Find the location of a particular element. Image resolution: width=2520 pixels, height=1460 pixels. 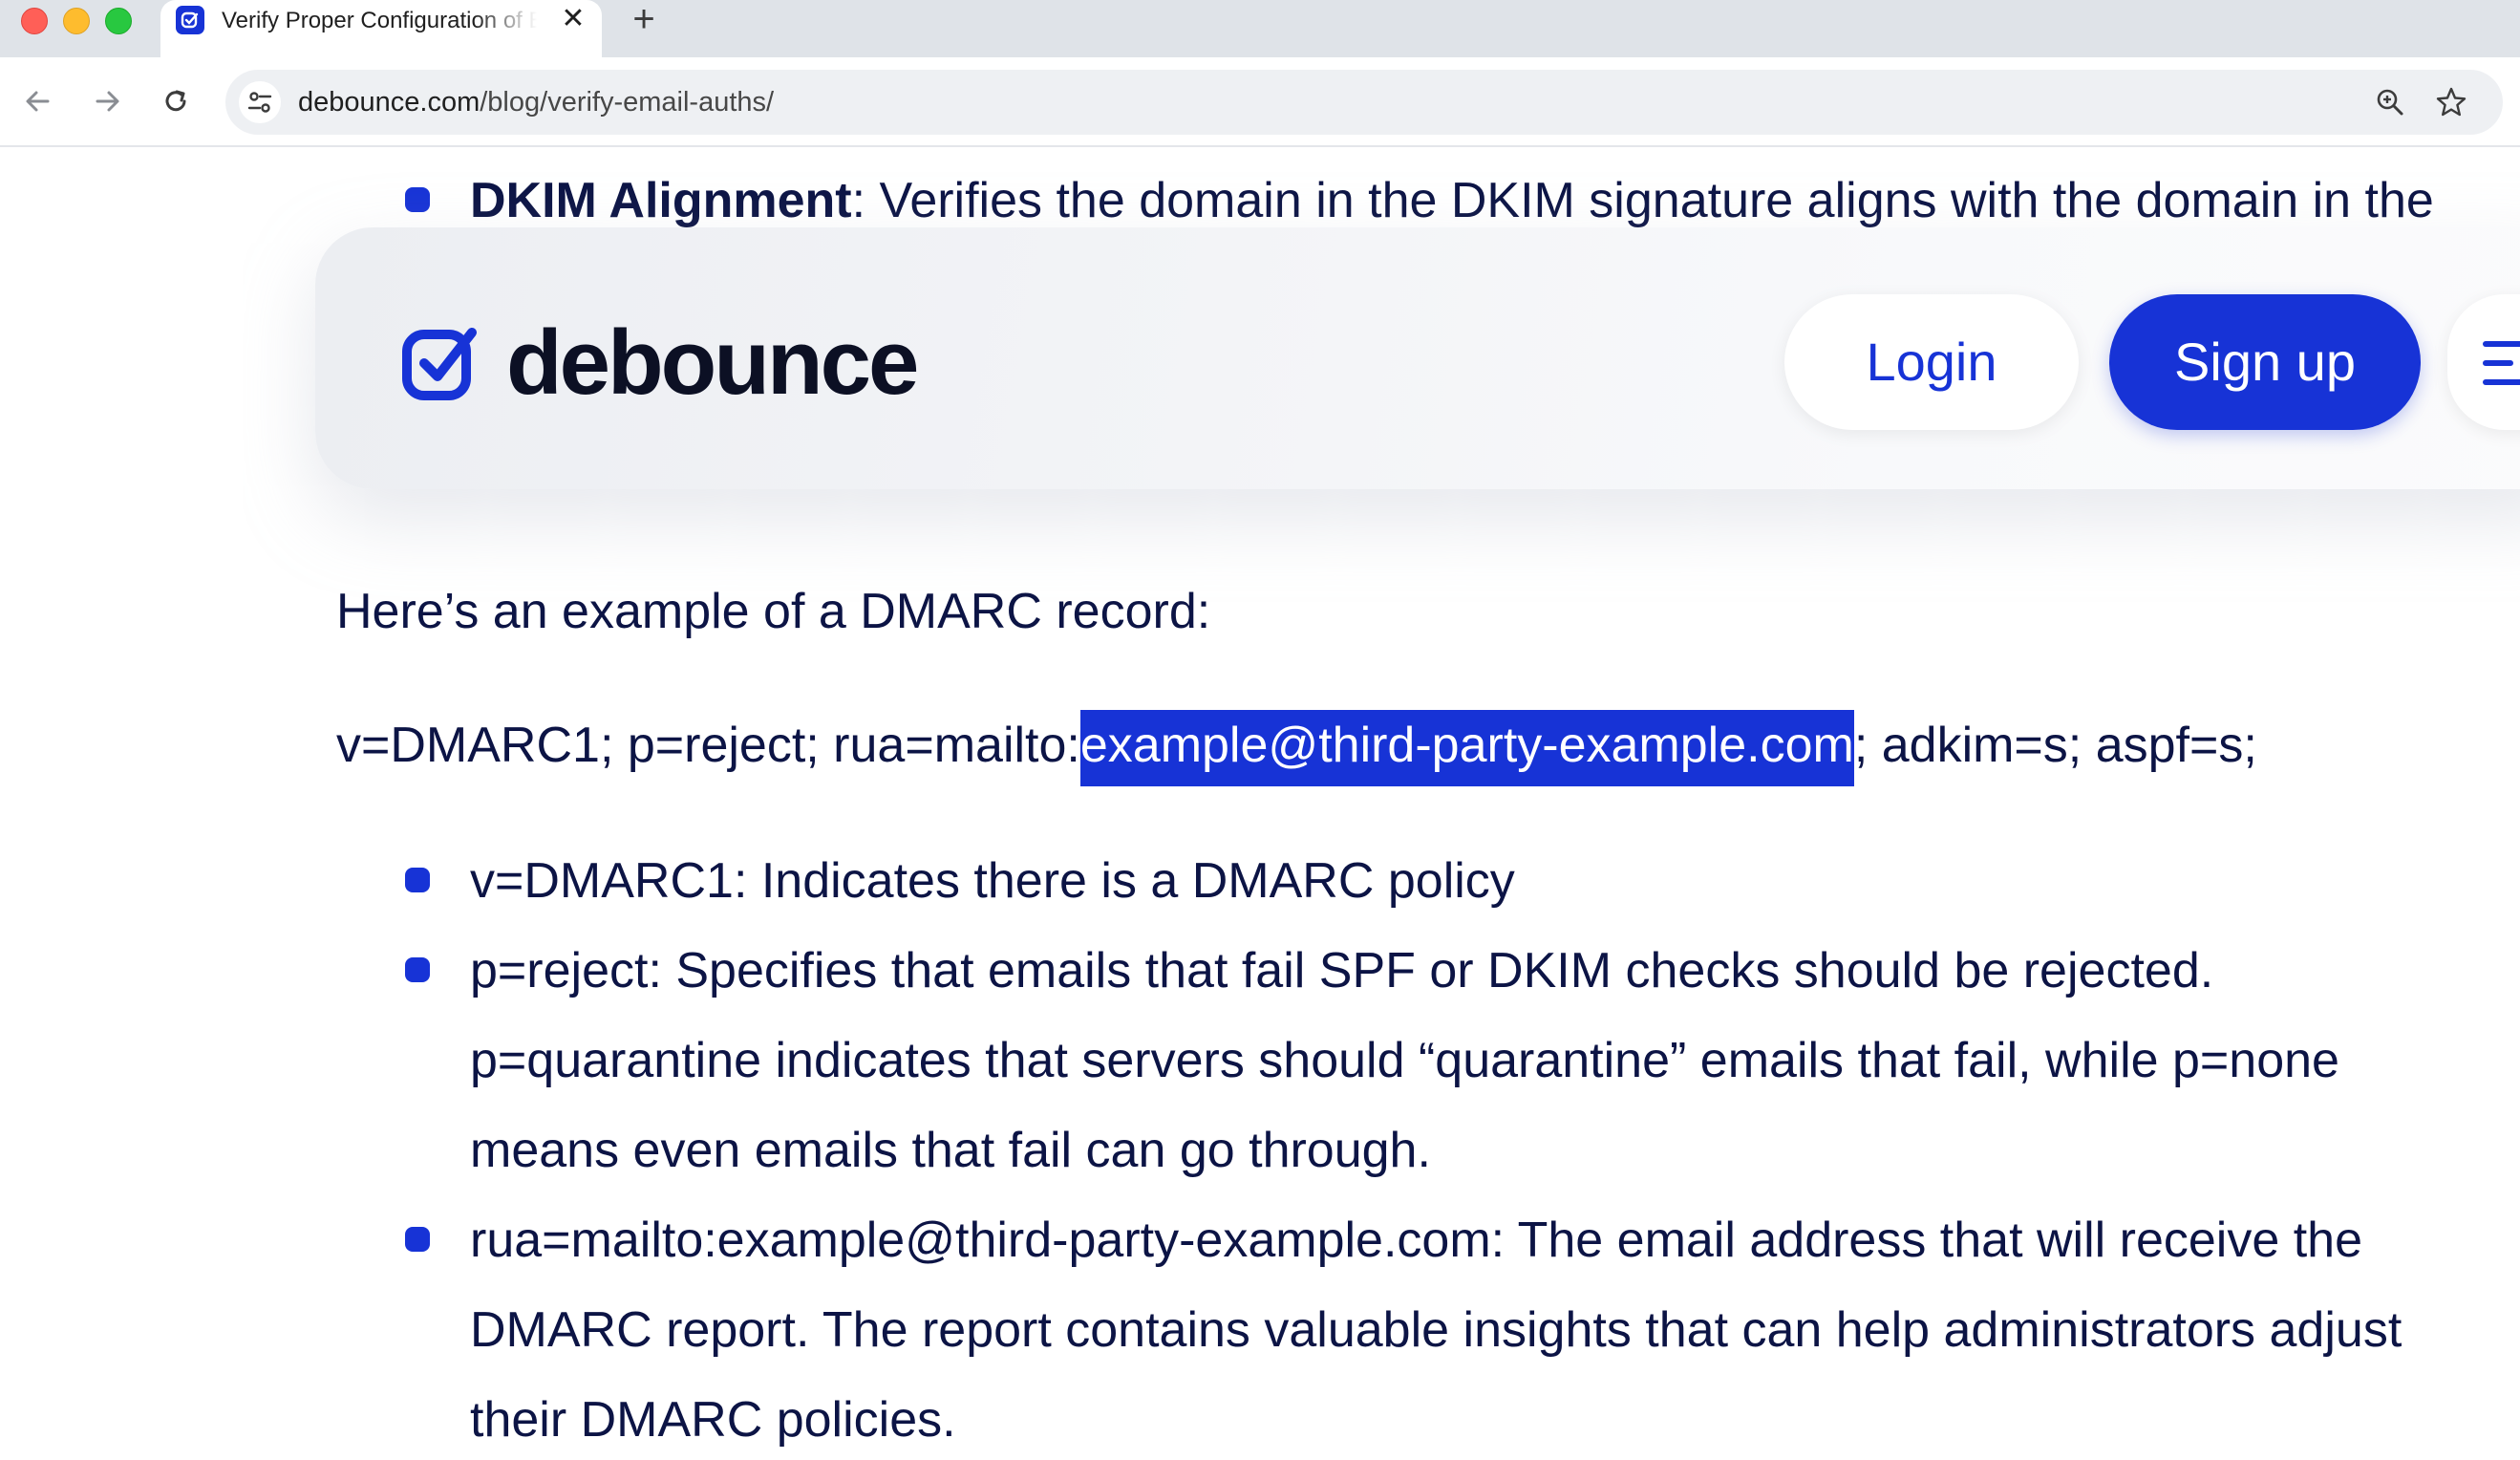

reload-icon is located at coordinates (176, 101).